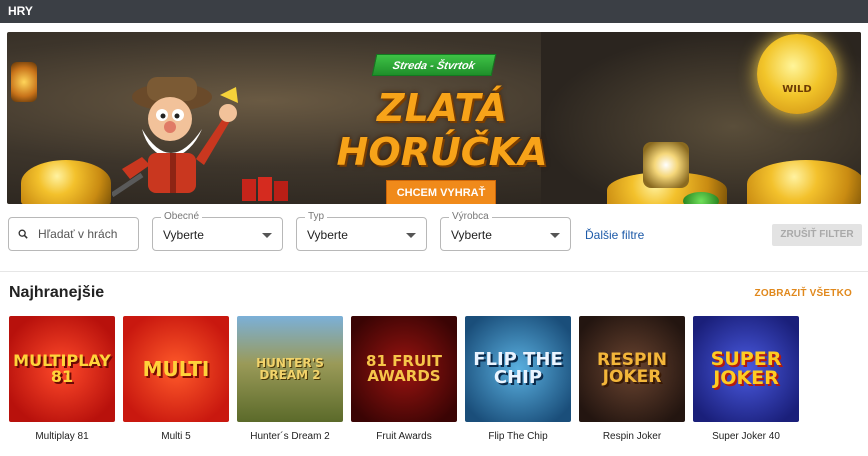  Describe the element at coordinates (176, 436) in the screenshot. I see `game-name: Multi 5` at that location.